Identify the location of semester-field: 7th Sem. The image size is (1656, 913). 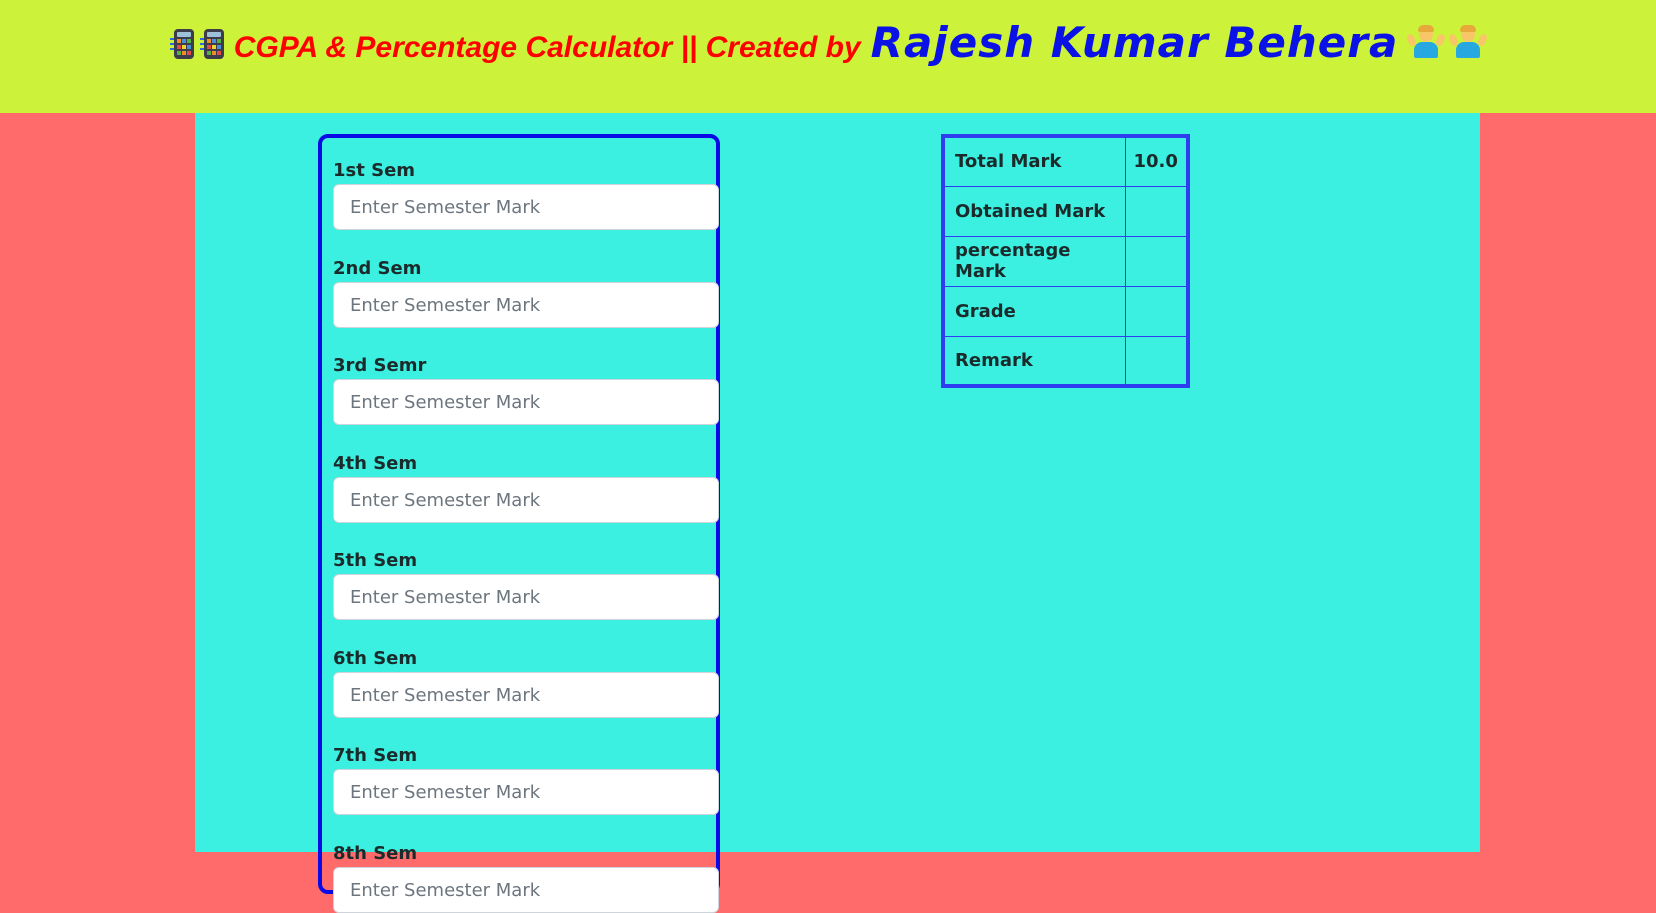
(526, 779).